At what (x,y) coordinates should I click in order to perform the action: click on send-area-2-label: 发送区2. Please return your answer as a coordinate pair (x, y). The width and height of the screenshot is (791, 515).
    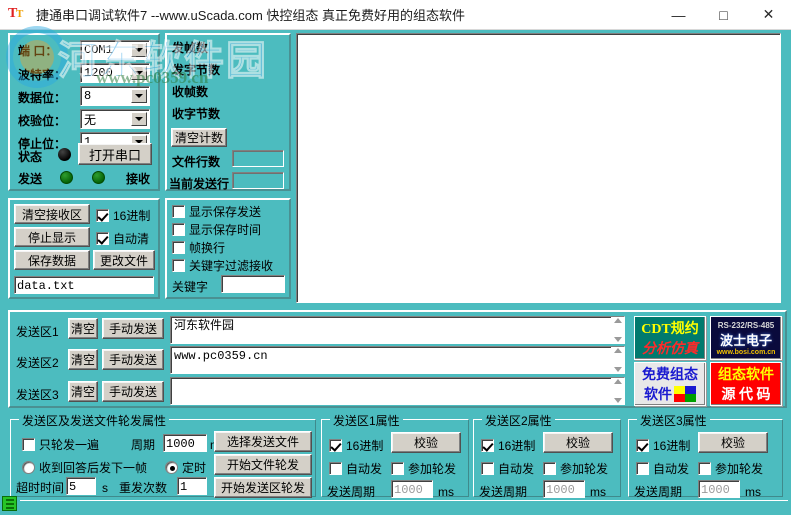
    Looking at the image, I should click on (37, 363).